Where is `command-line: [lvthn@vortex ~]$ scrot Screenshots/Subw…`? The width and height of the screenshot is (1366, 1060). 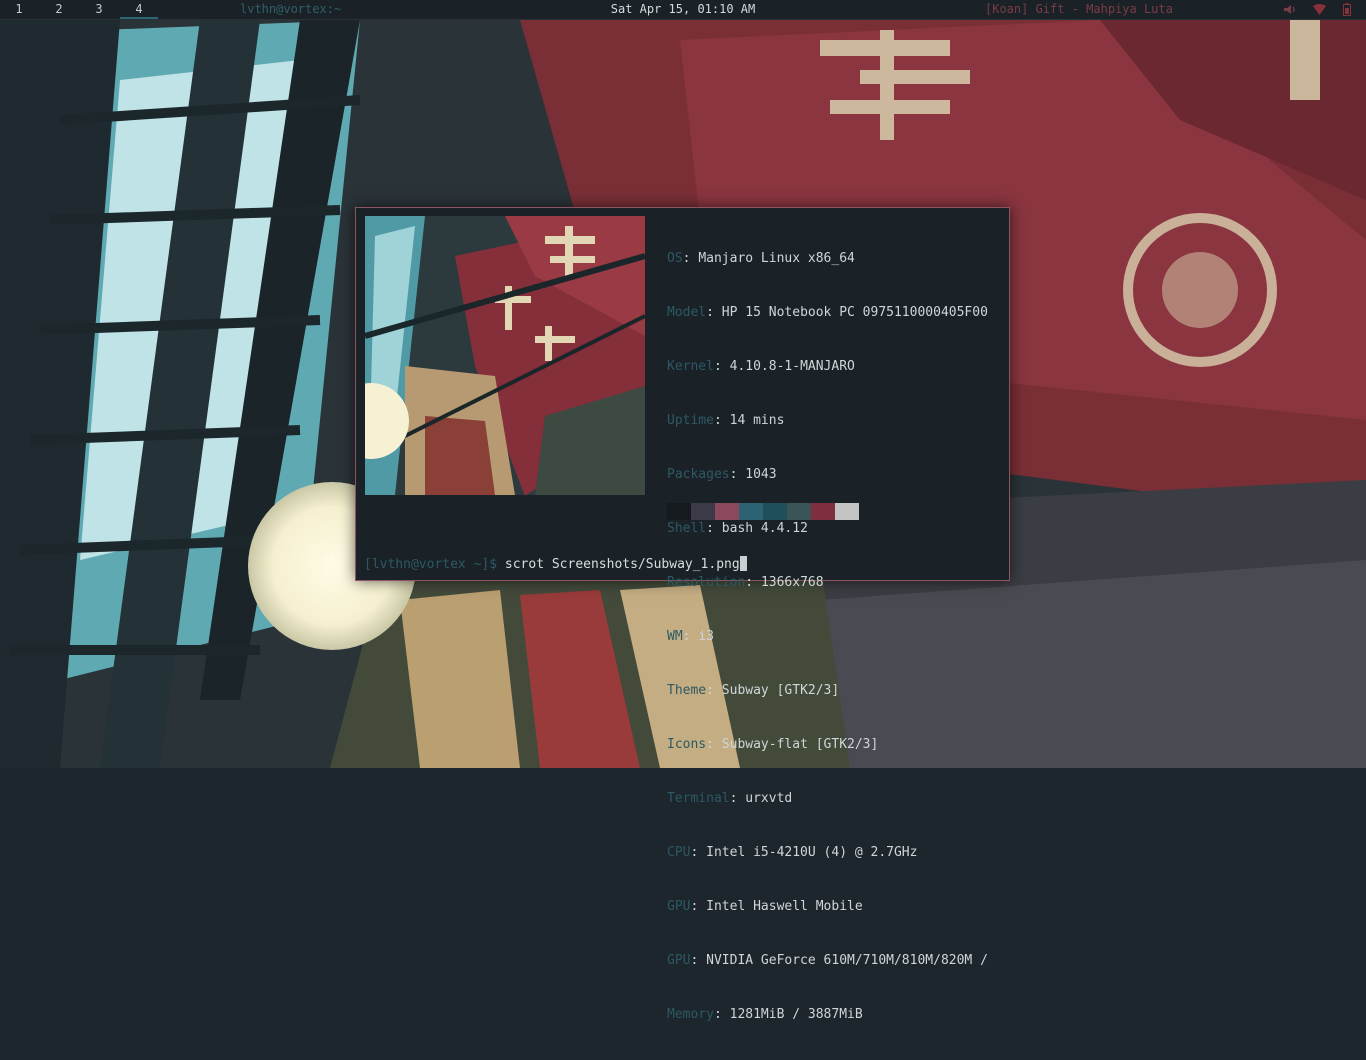 command-line: [lvthn@vortex ~]$ scrot Screenshots/Subw… is located at coordinates (555, 565).